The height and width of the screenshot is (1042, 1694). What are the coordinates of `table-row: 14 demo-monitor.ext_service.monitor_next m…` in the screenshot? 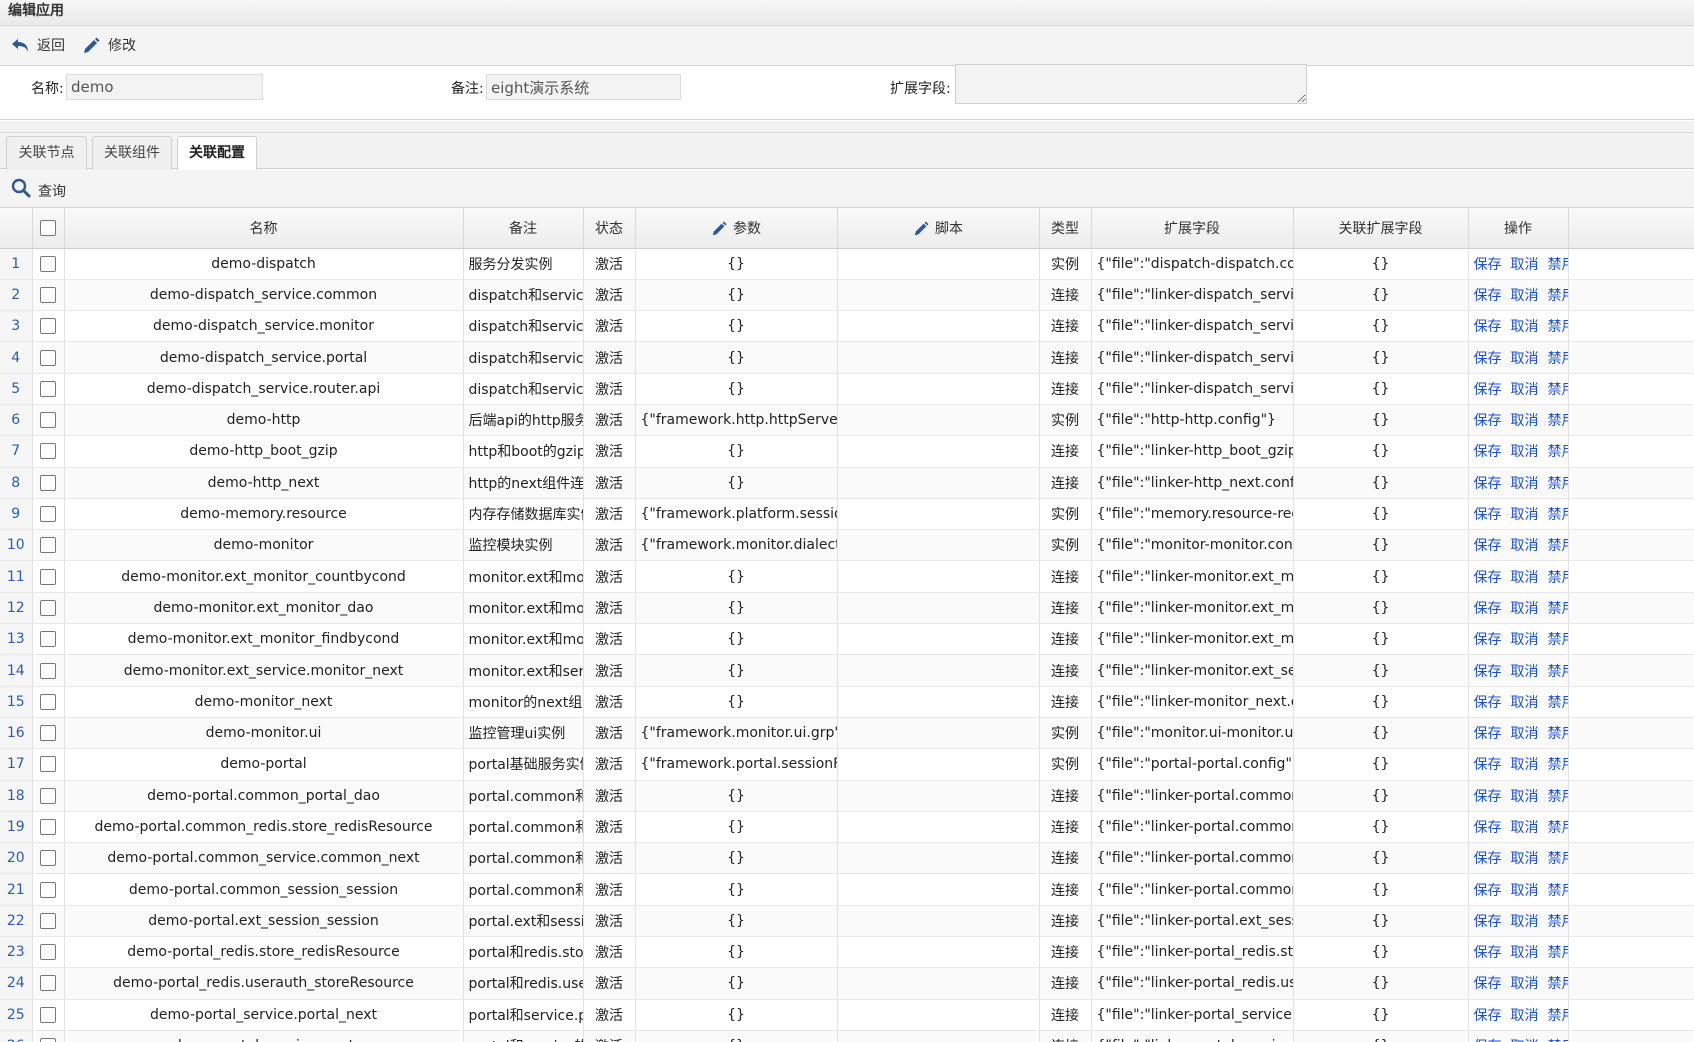 It's located at (847, 670).